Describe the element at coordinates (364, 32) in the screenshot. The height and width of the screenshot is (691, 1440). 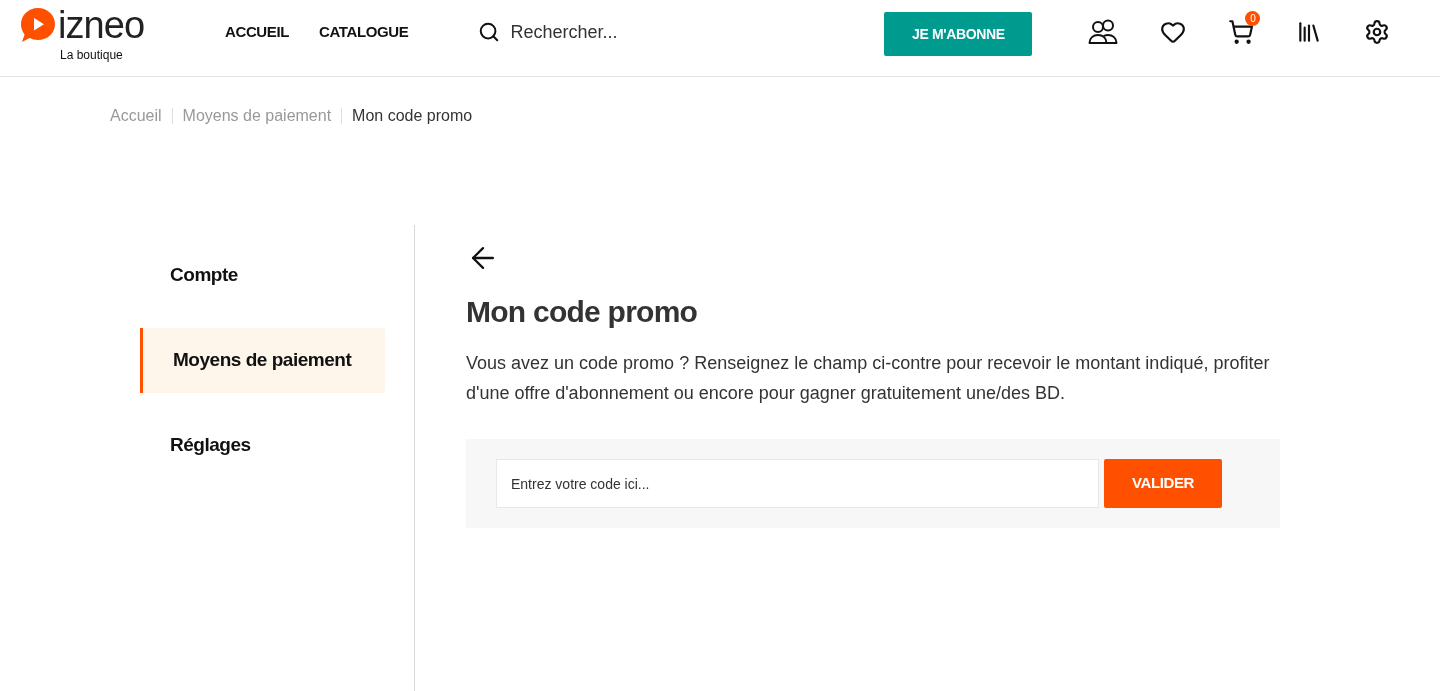
I see `nav-link: CATALOGUE` at that location.